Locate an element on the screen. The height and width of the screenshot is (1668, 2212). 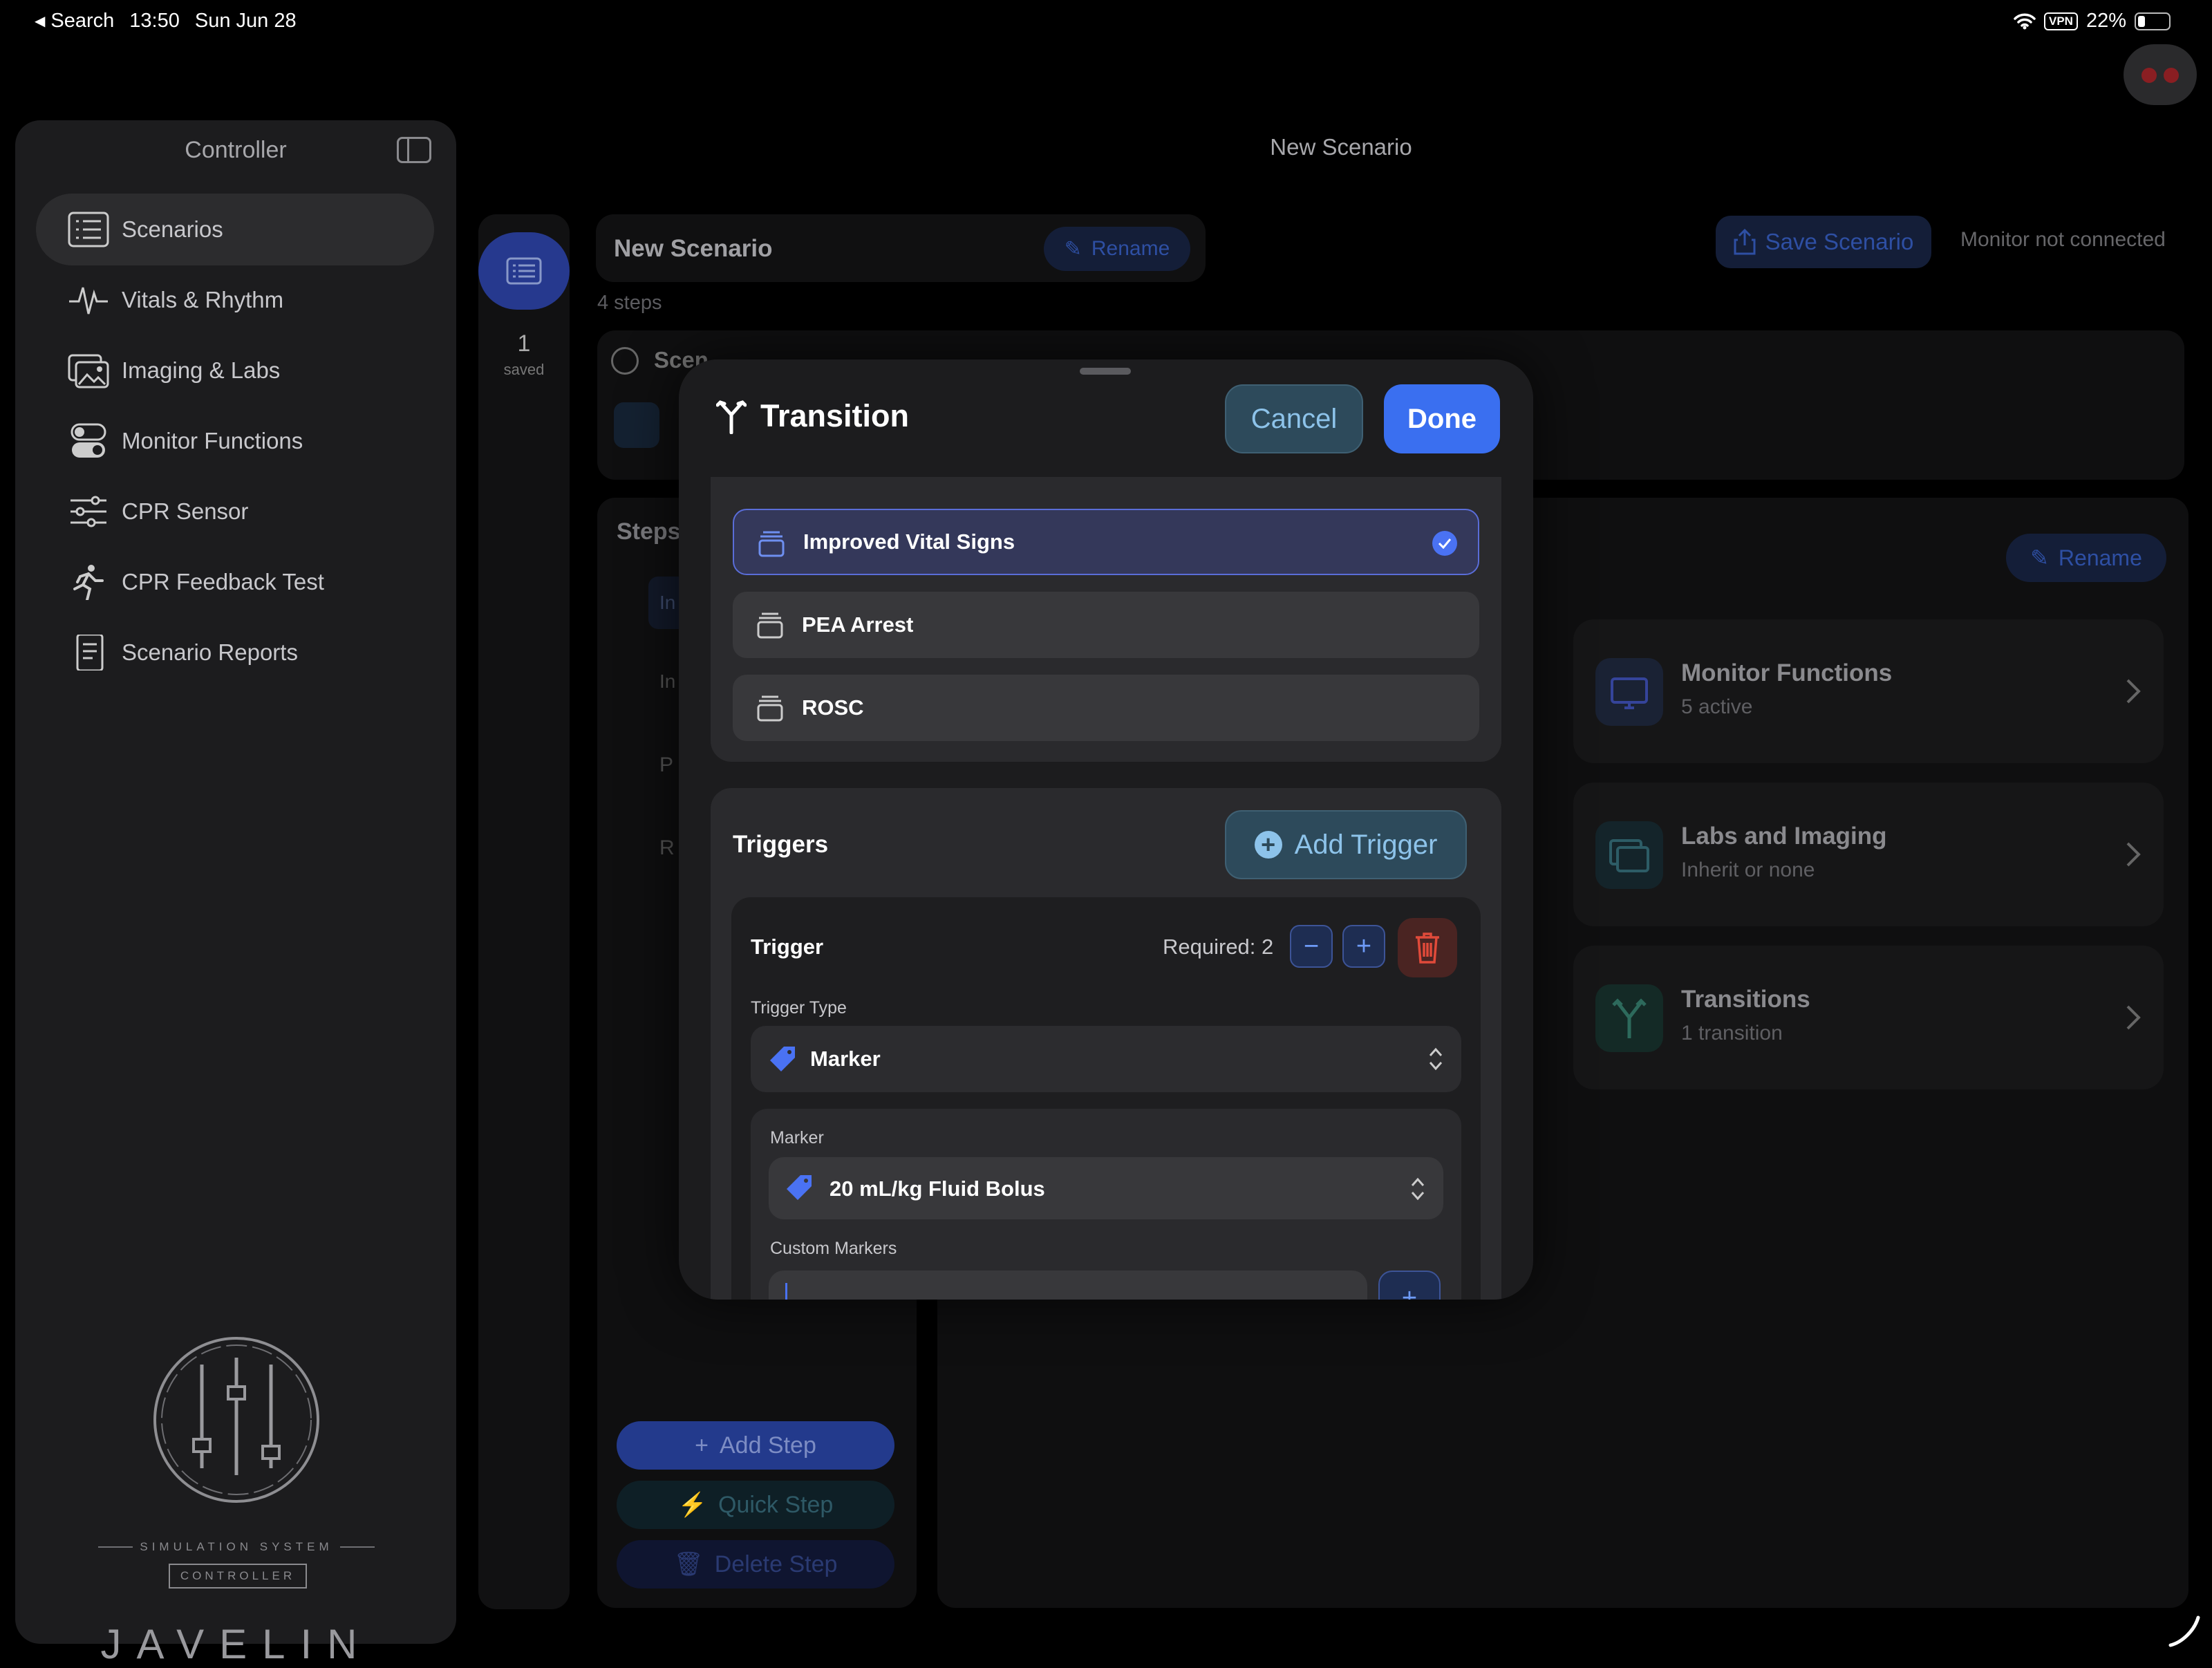
card-labs-imaging: Labs and Imaging Inherit or none is located at coordinates (1868, 855).